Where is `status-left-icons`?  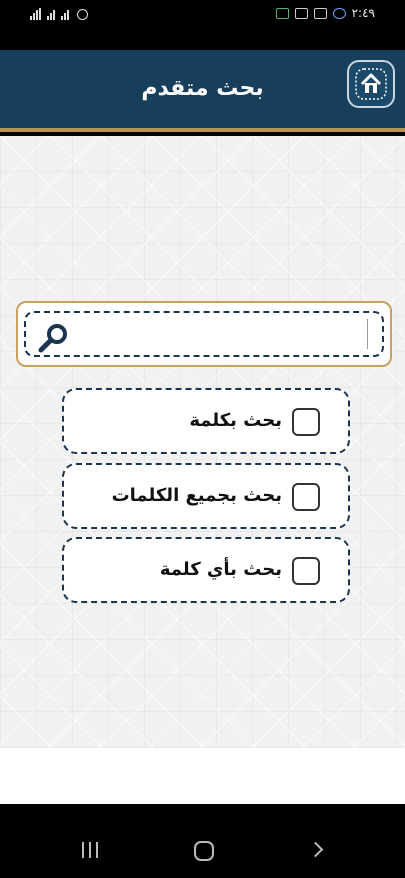
status-left-icons is located at coordinates (59, 14).